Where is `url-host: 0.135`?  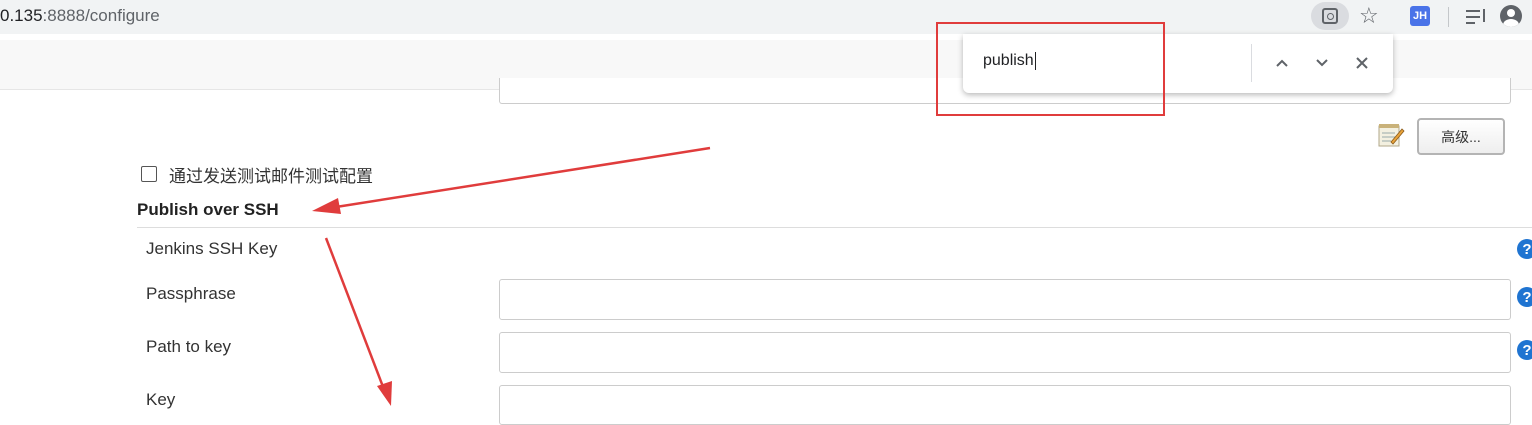
url-host: 0.135 is located at coordinates (21, 15).